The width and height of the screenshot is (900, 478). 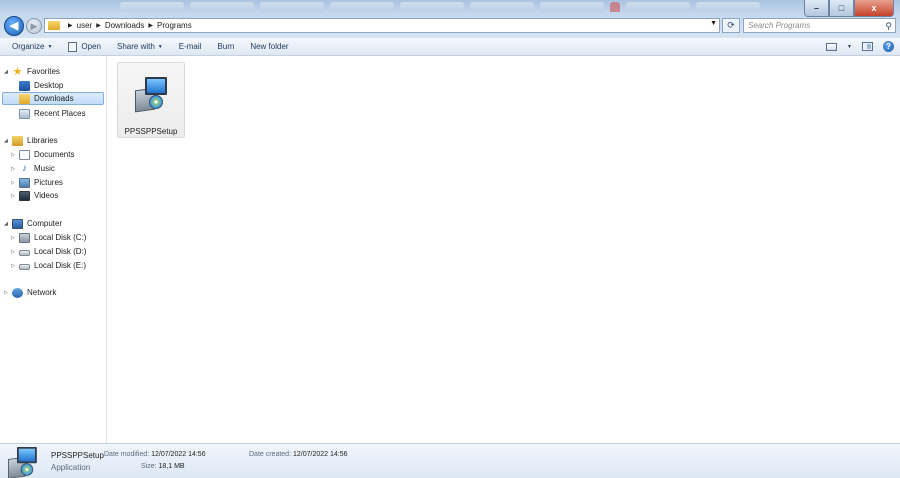 What do you see at coordinates (54, 154) in the screenshot?
I see `nav-label: Documents` at bounding box center [54, 154].